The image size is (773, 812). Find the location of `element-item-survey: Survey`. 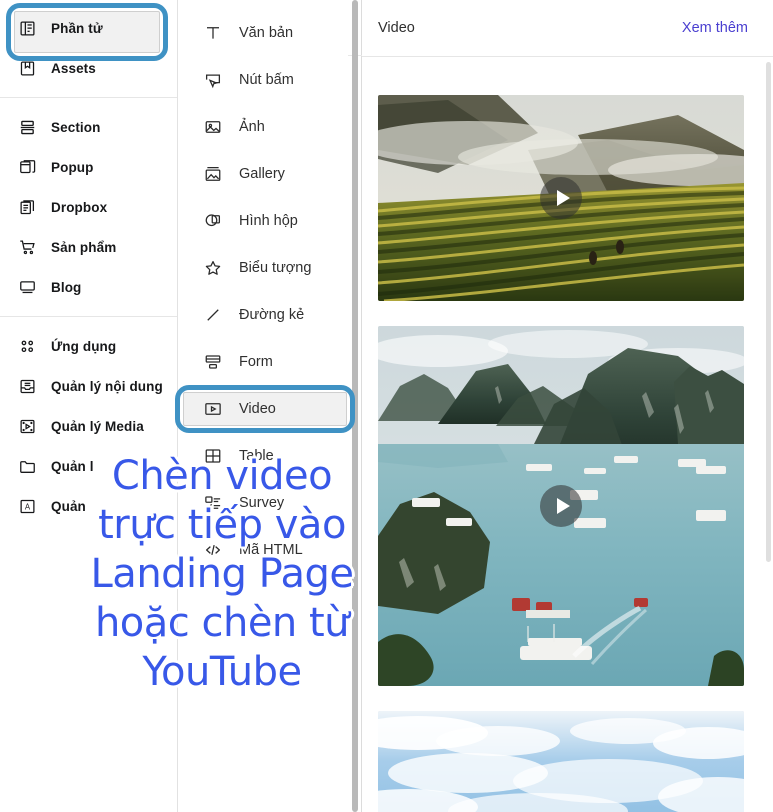

element-item-survey: Survey is located at coordinates (269, 502).